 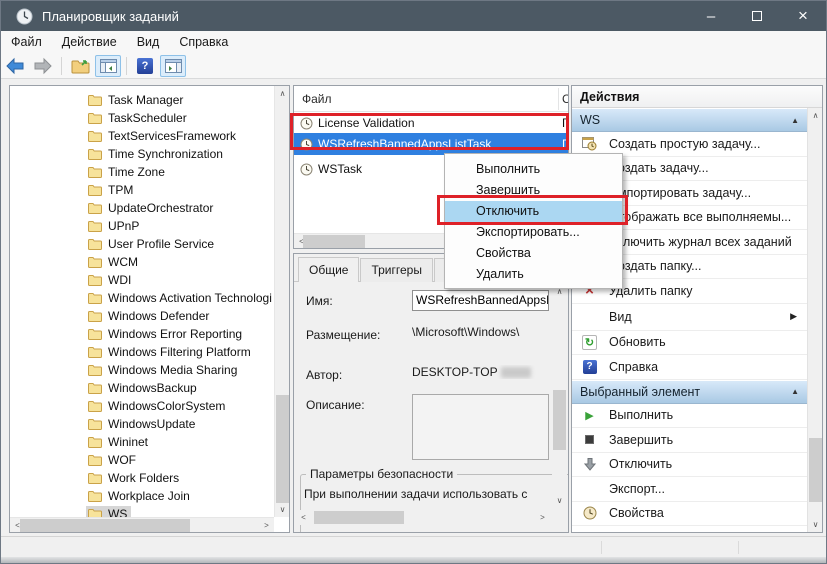 I want to click on task-row-wsrefreshbannedappslisttask: WSRefreshBannedAppsListTask П, so click(x=431, y=144).